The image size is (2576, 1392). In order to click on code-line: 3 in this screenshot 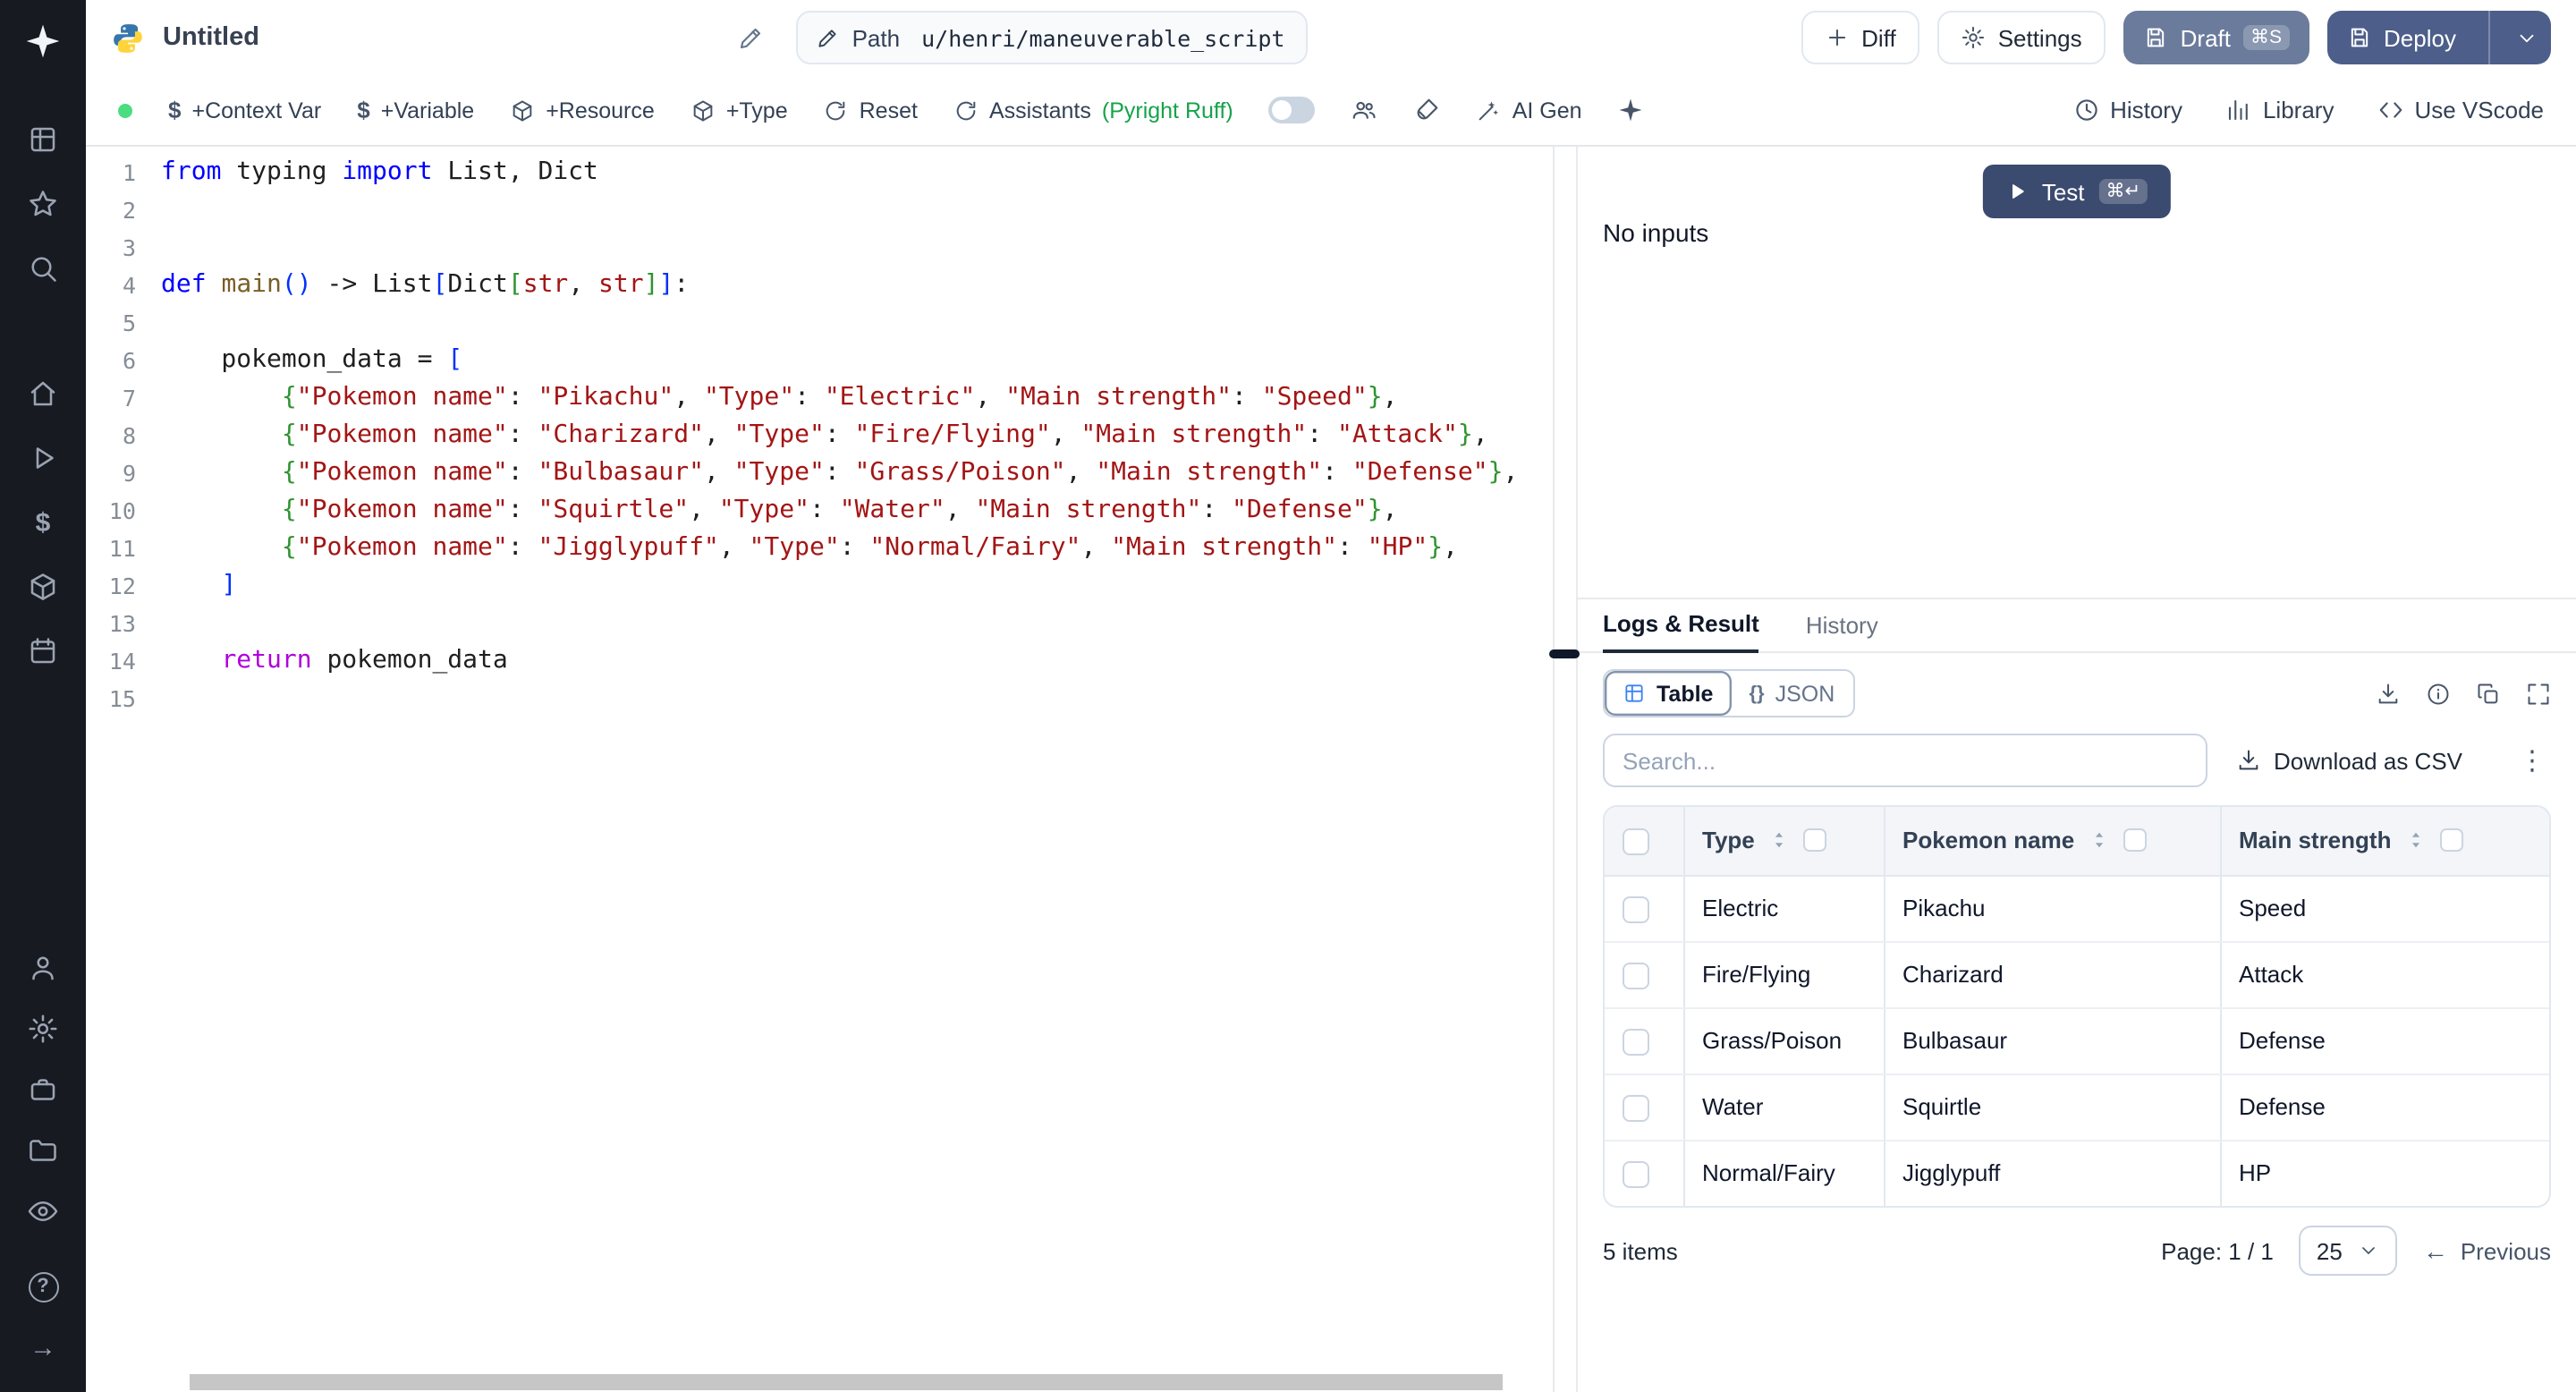, I will do `click(819, 248)`.